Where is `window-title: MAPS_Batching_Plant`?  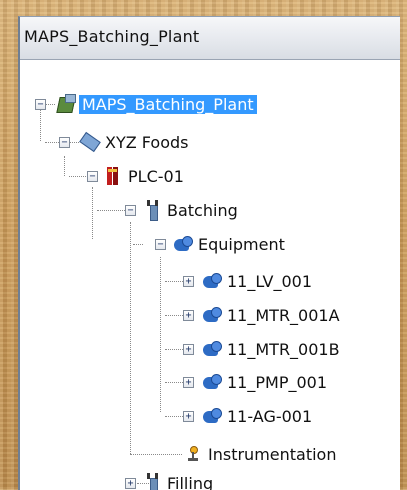 window-title: MAPS_Batching_Plant is located at coordinates (111, 36).